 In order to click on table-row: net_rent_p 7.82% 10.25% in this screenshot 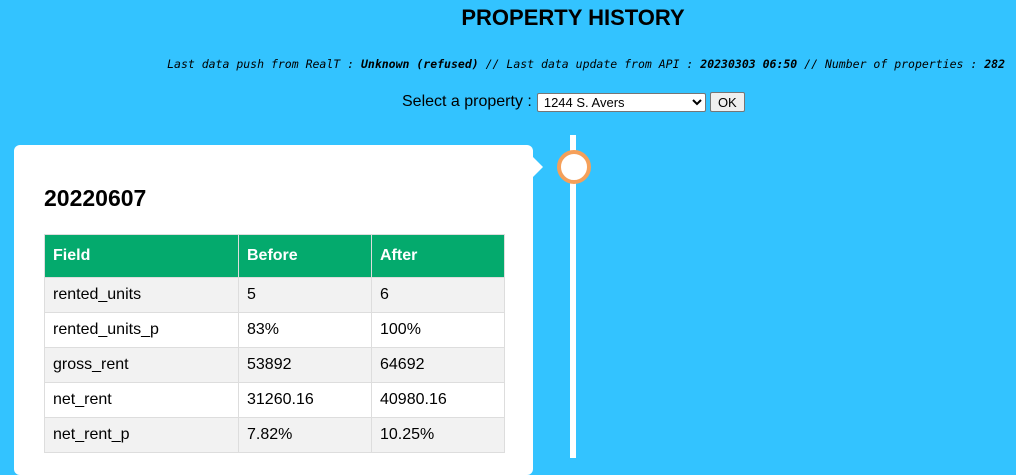, I will do `click(274, 435)`.